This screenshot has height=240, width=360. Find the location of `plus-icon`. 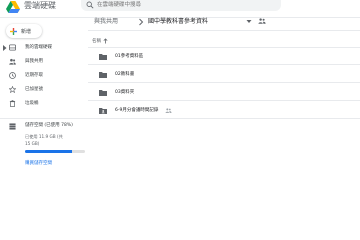

plus-icon is located at coordinates (13, 31).